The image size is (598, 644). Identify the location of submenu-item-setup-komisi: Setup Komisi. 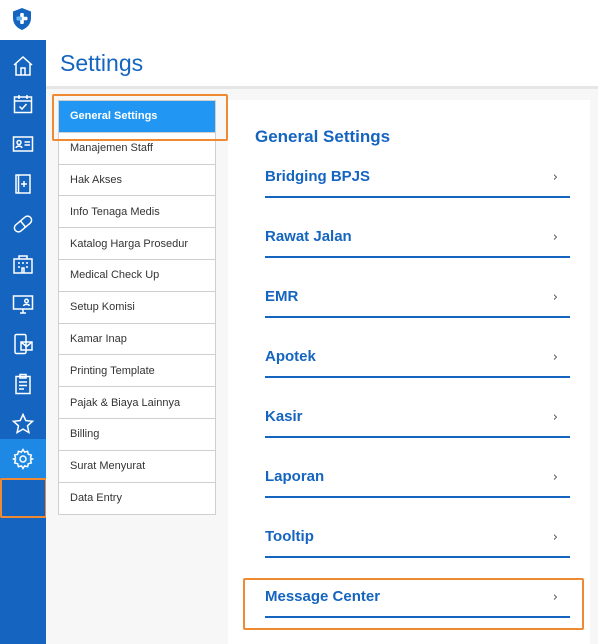
(137, 308).